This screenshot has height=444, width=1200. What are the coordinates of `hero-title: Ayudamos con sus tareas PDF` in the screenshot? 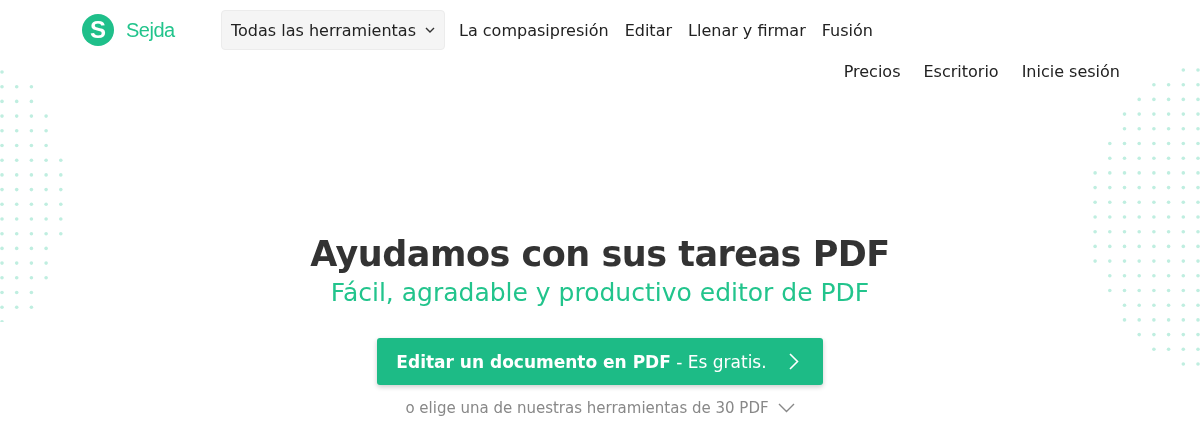 It's located at (600, 254).